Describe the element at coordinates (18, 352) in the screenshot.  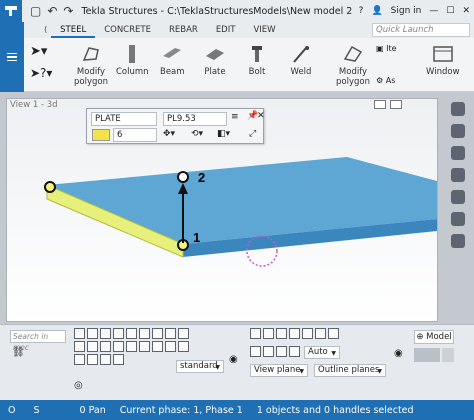
I see `snap-magnet-icon: ⛓` at that location.